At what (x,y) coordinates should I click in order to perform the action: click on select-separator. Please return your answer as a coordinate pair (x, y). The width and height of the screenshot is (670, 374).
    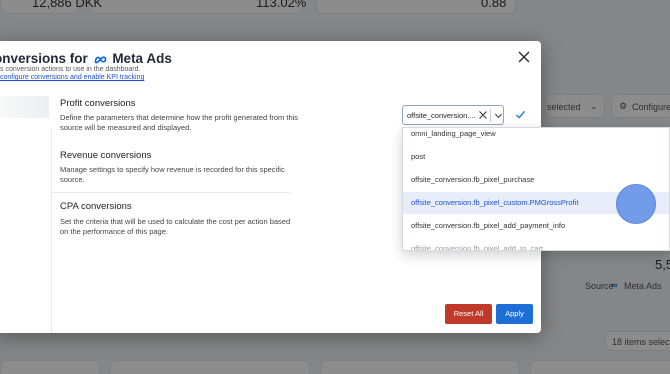
    Looking at the image, I should click on (490, 115).